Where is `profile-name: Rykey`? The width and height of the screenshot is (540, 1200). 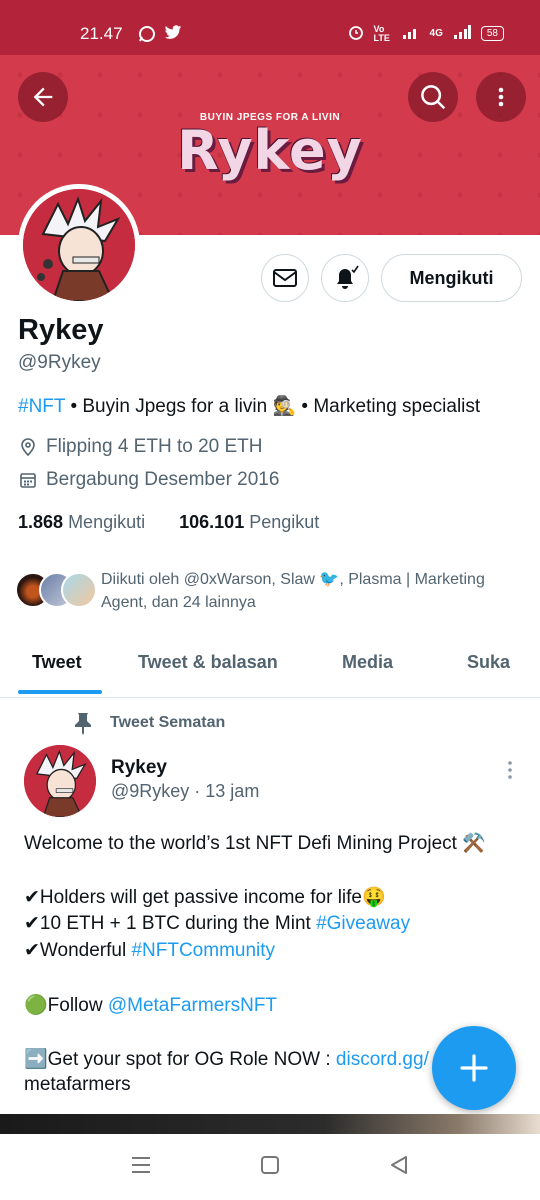 profile-name: Rykey is located at coordinates (61, 330).